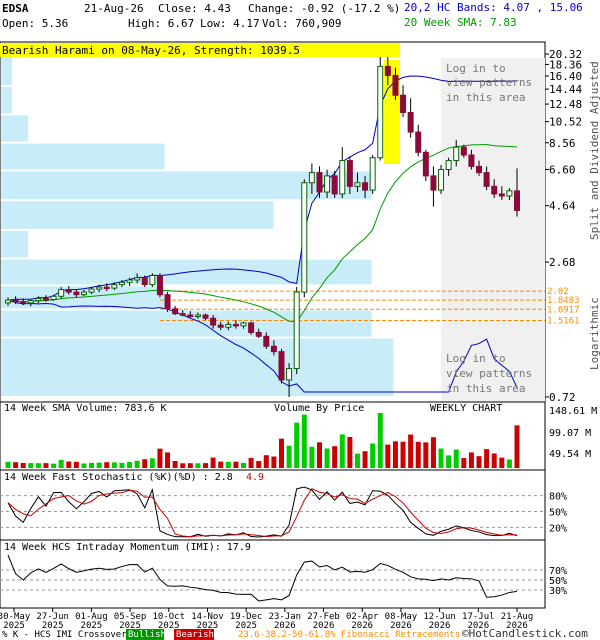 This screenshot has width=600, height=640. Describe the element at coordinates (562, 397) in the screenshot. I see `price-tick-label: 0.72` at that location.